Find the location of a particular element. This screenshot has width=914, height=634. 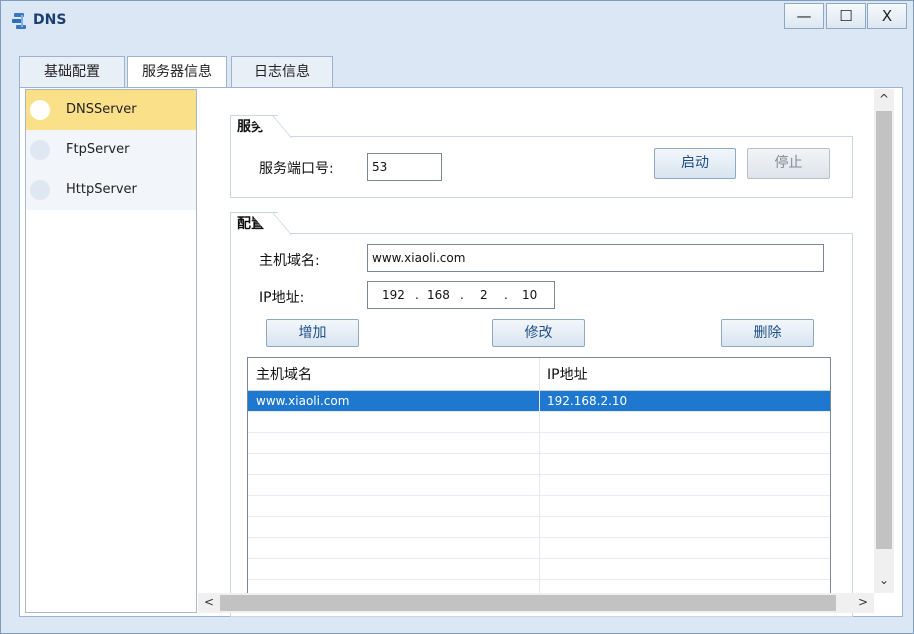

sidebar-item-dnsserver: DNSServer is located at coordinates (111, 110).